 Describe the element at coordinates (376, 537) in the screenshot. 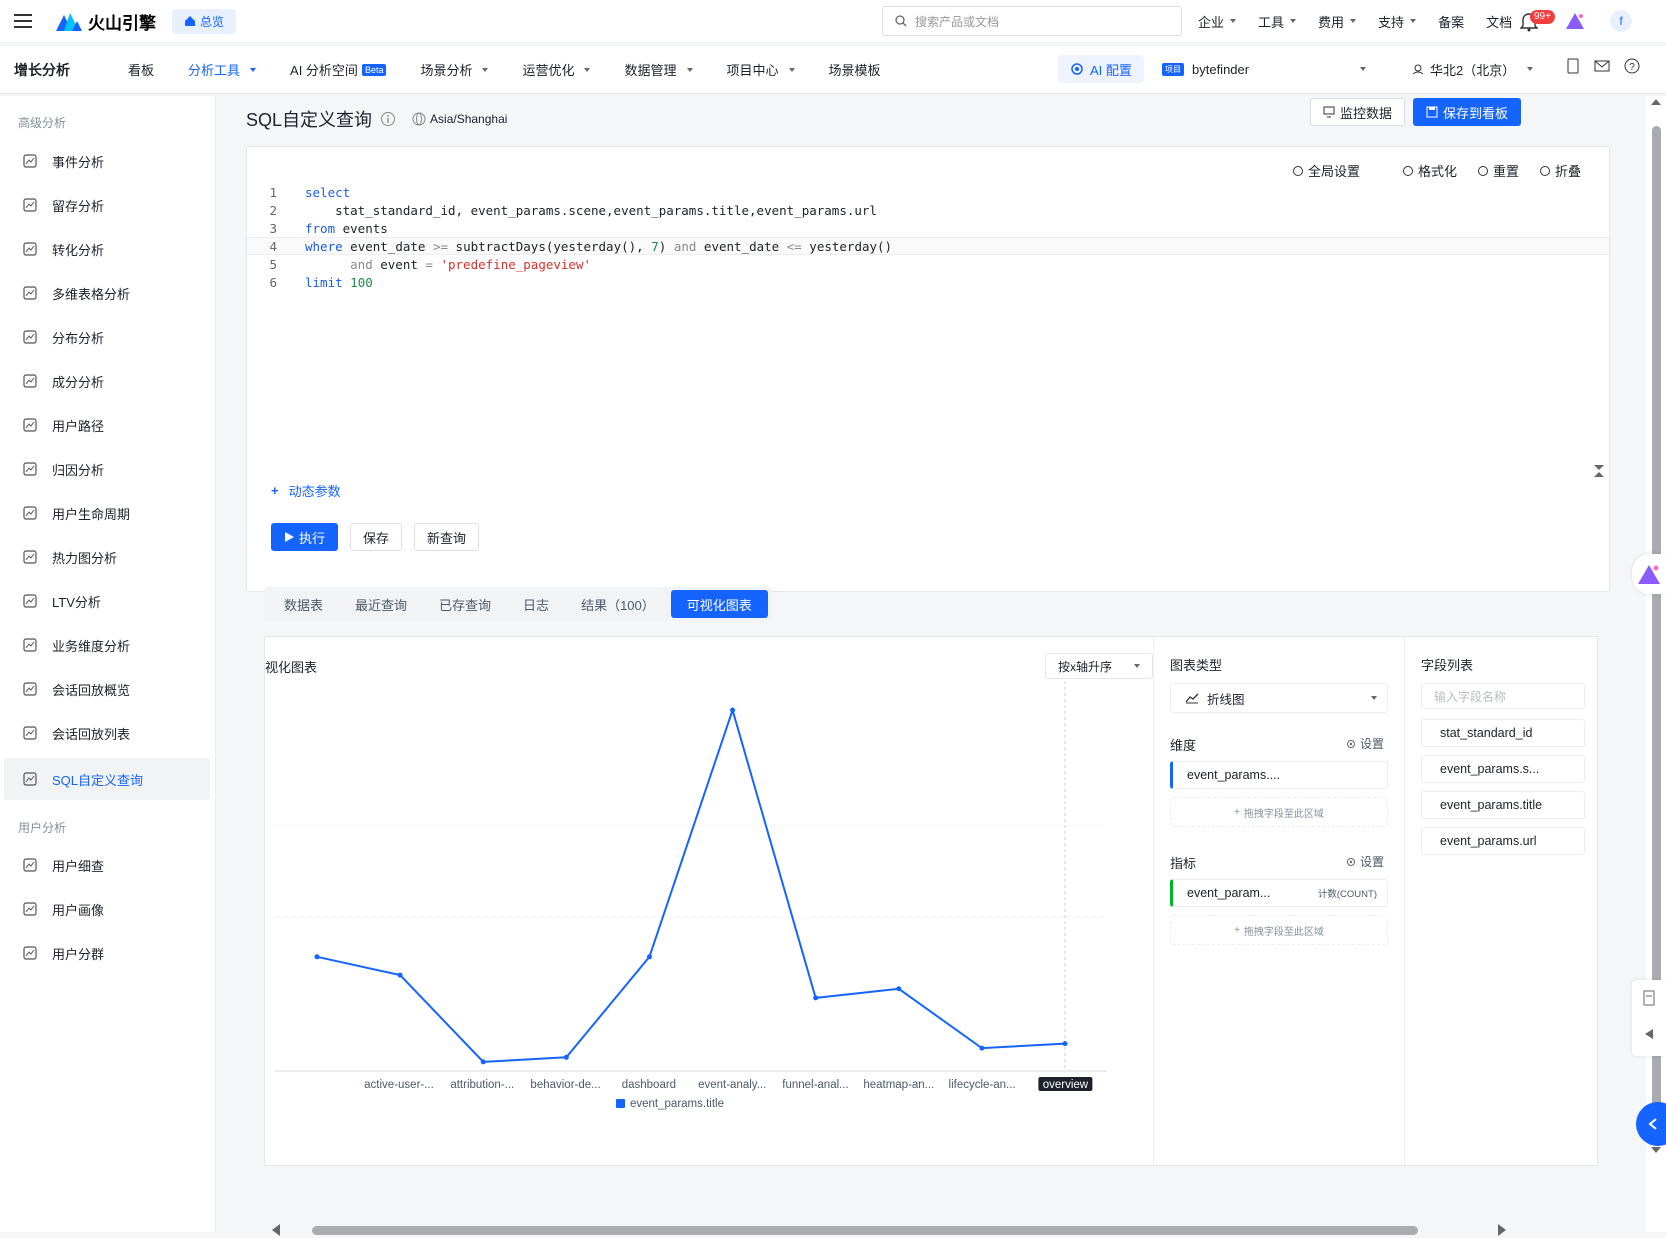

I see `save-query-button: 保存` at that location.